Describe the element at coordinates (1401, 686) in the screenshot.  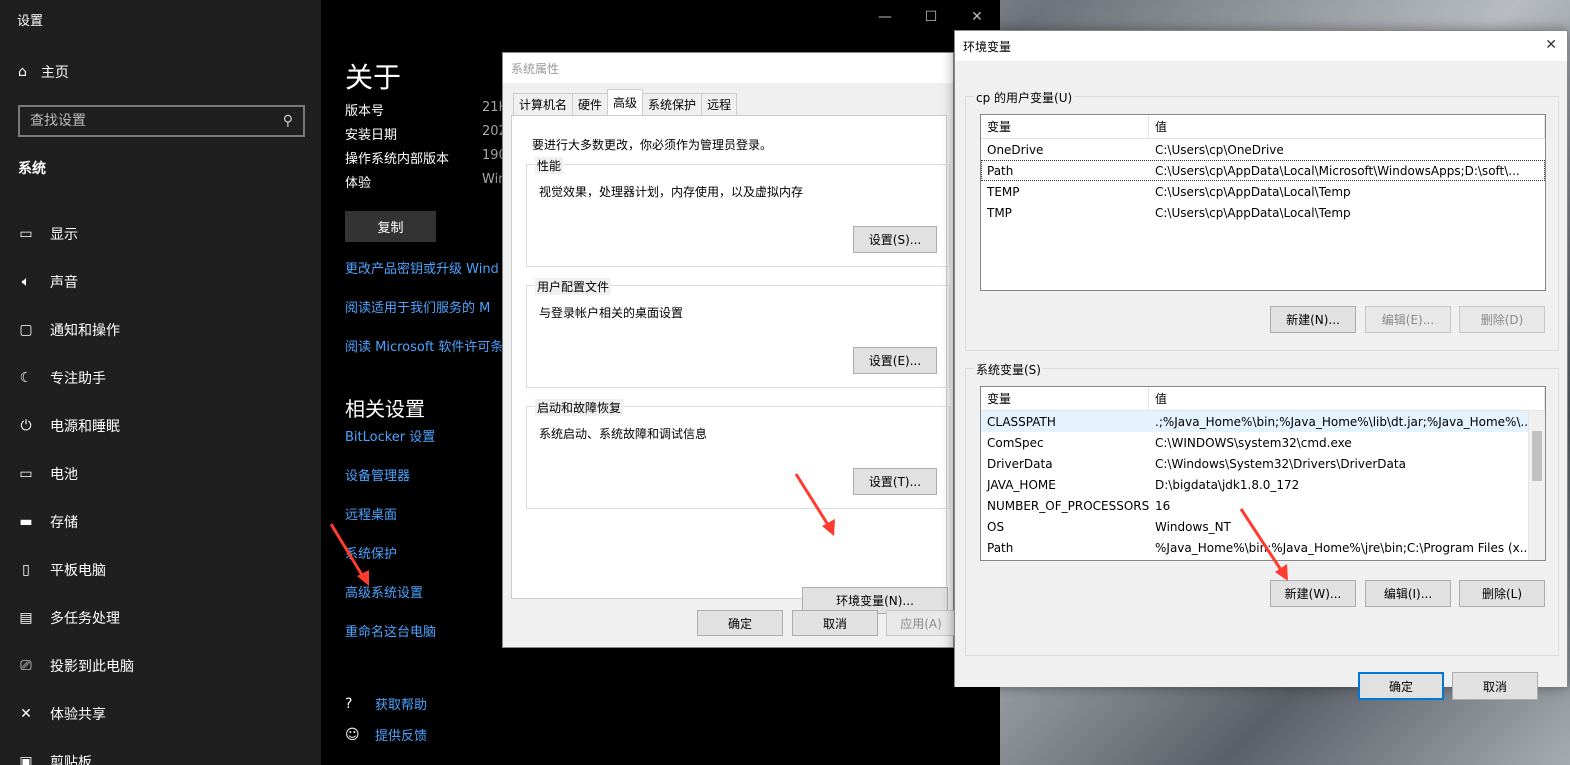
I see `env-ok-button: 确定` at that location.